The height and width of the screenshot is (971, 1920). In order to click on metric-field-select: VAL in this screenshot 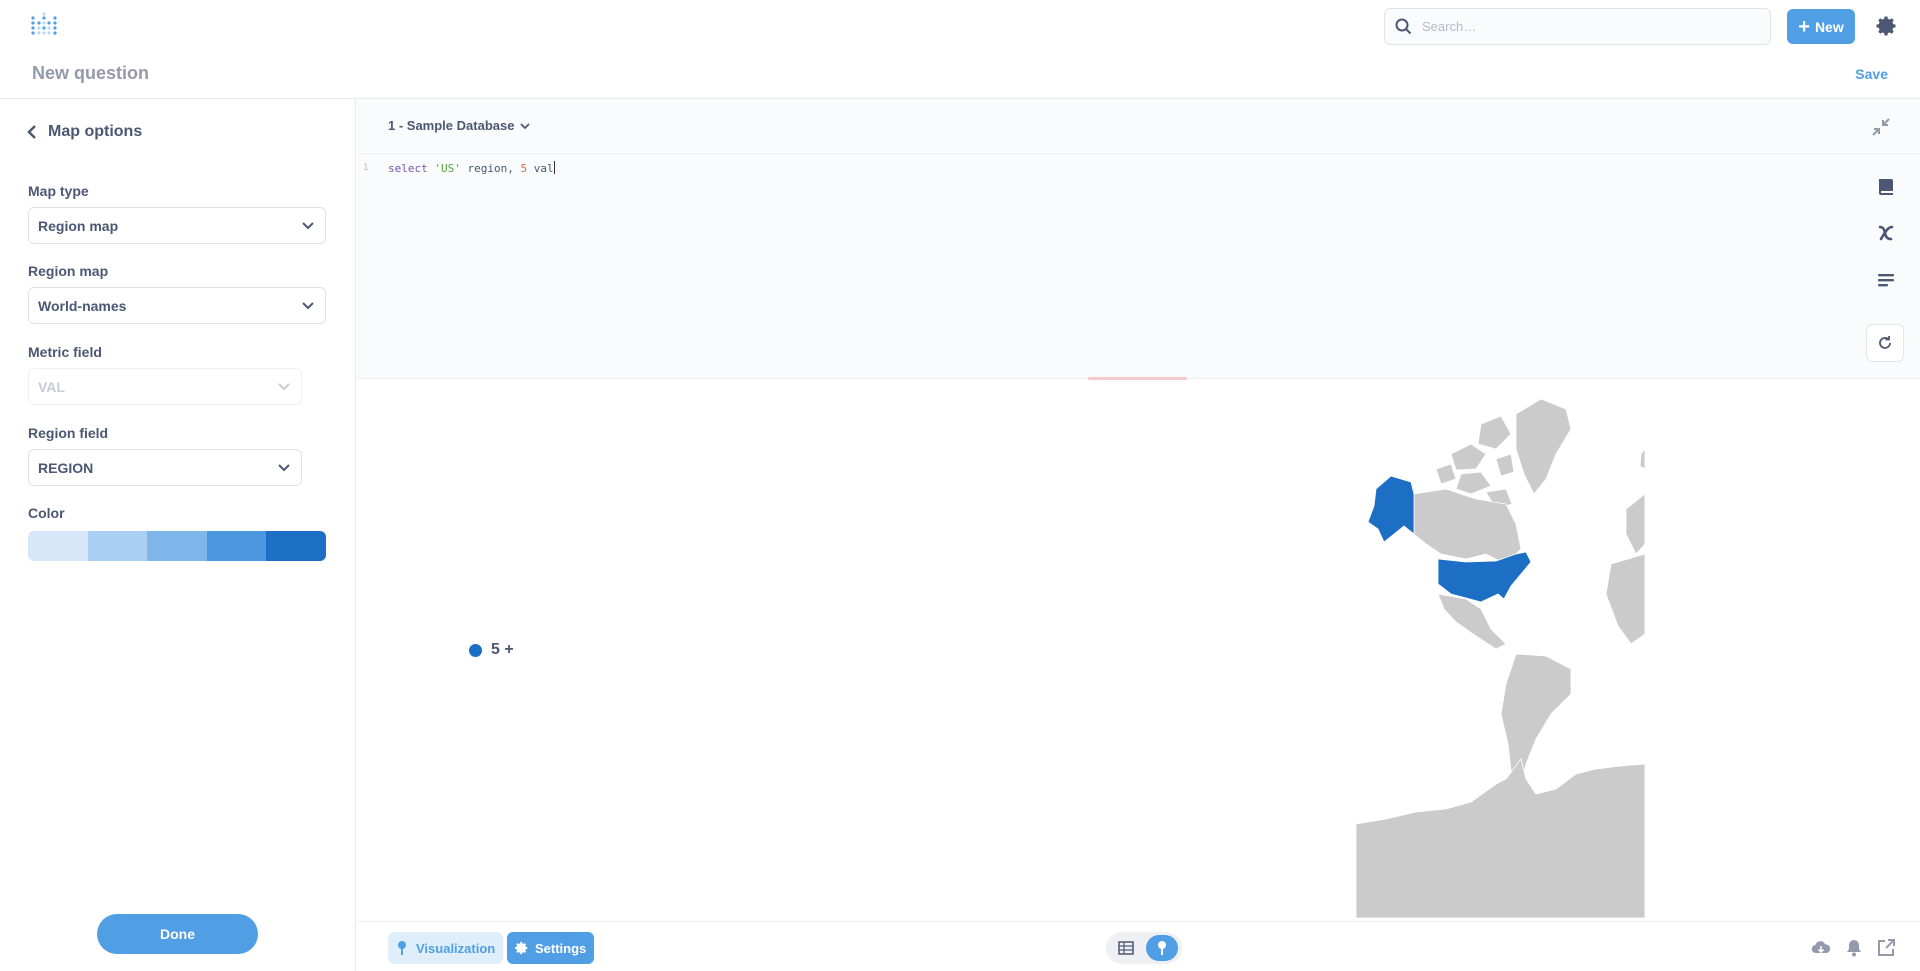, I will do `click(165, 386)`.